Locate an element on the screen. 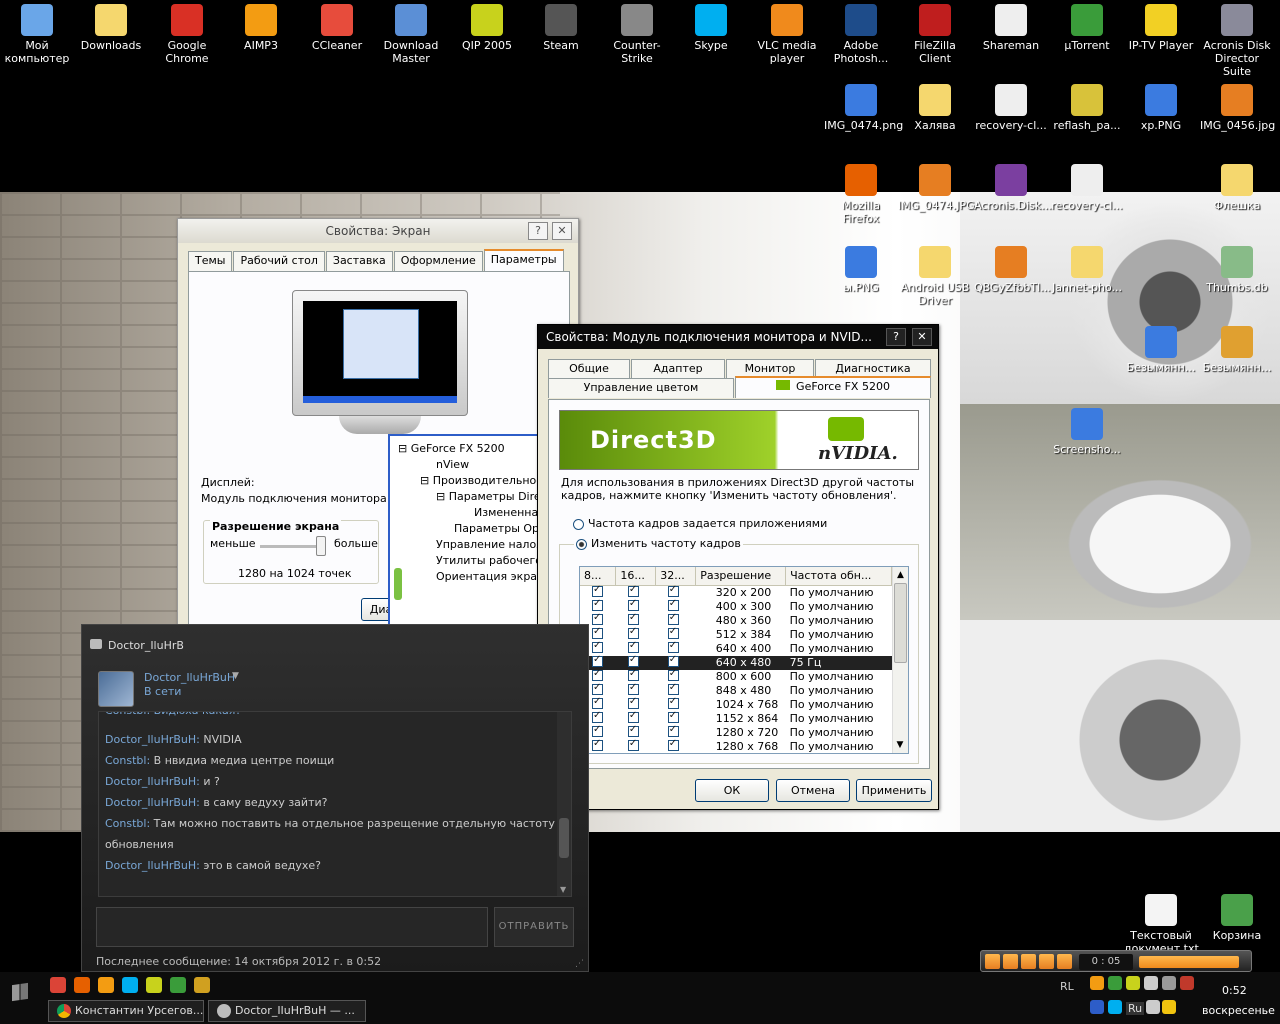 This screenshot has height=1024, width=1280. aimp-tray-icon is located at coordinates (1097, 983).